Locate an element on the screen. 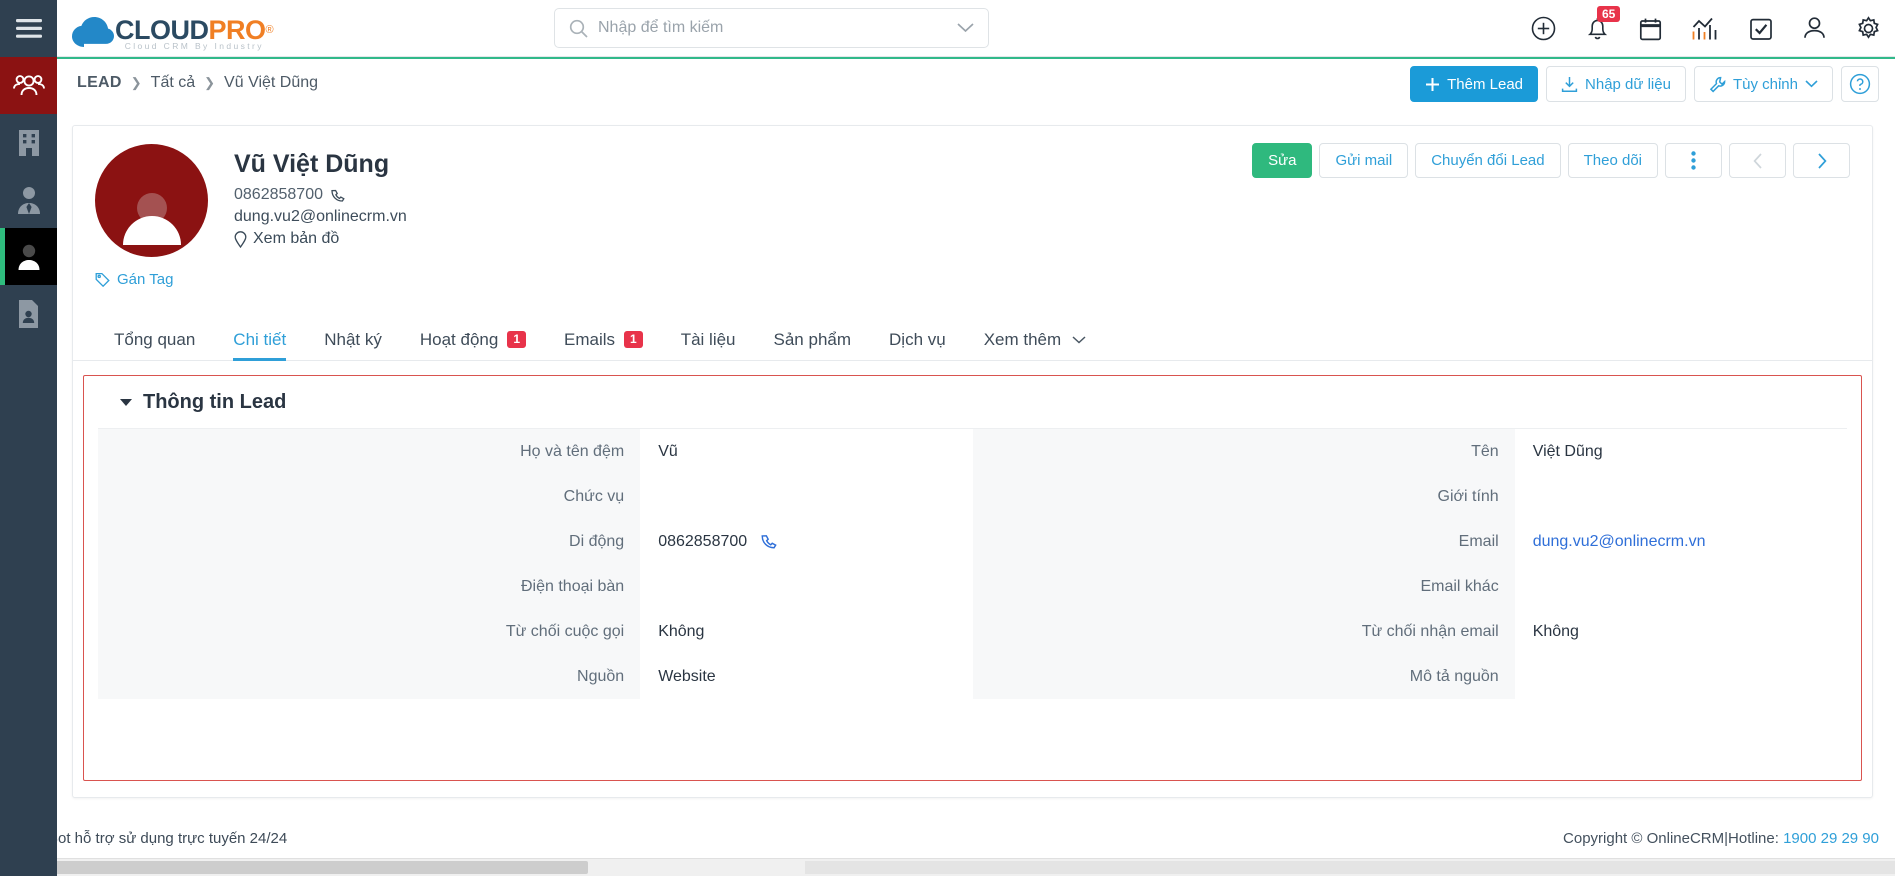 This screenshot has width=1895, height=876. calendar-icon is located at coordinates (1650, 29).